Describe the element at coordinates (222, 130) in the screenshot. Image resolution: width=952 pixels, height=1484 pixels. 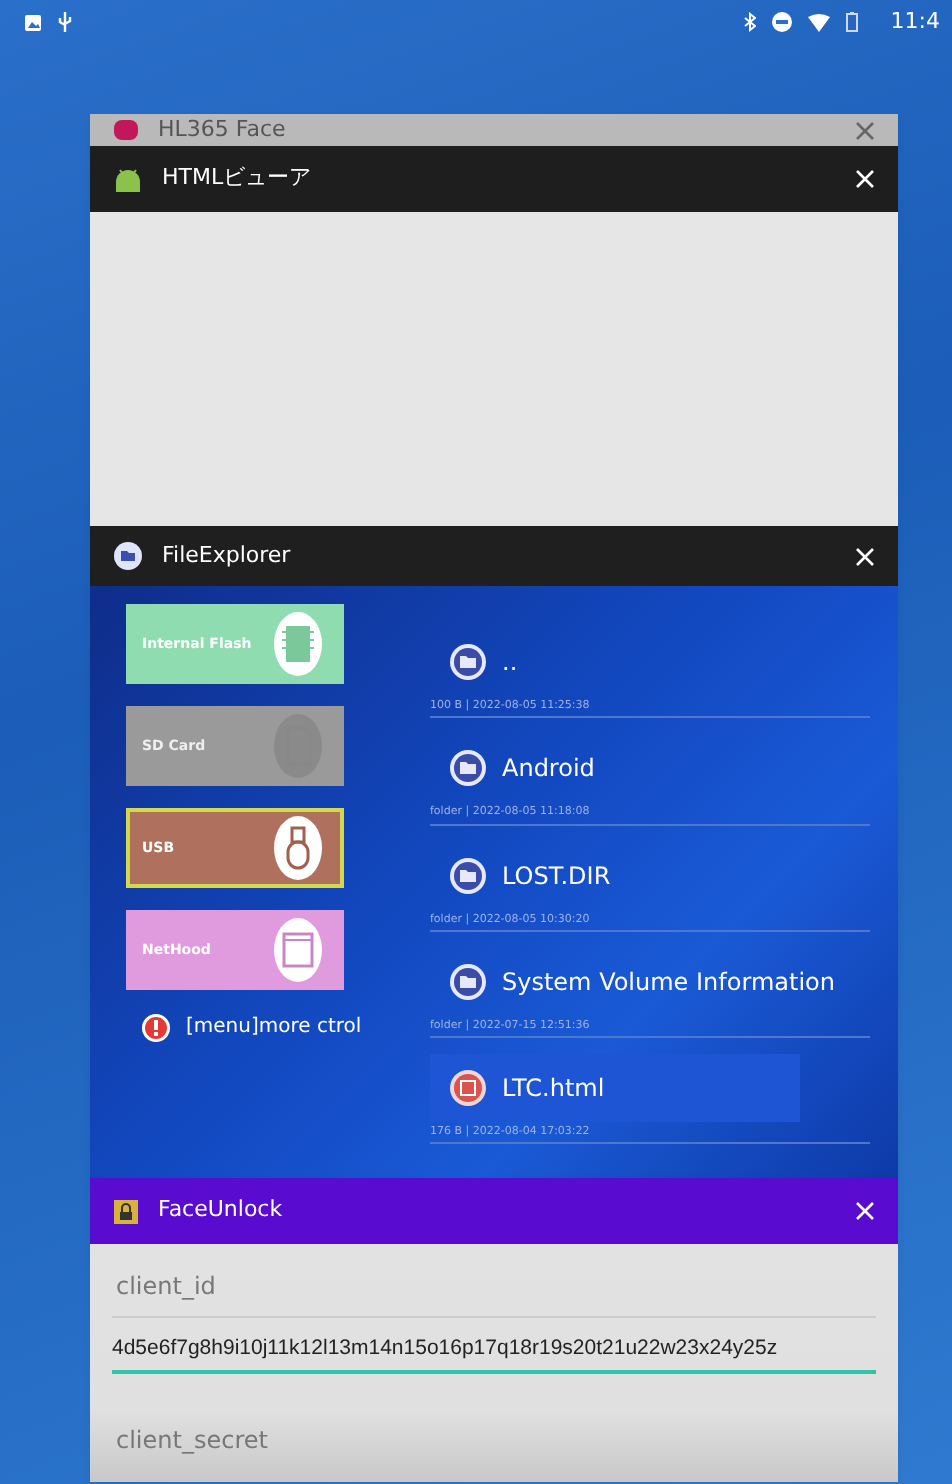
I see `app-title: HL365 Face` at that location.